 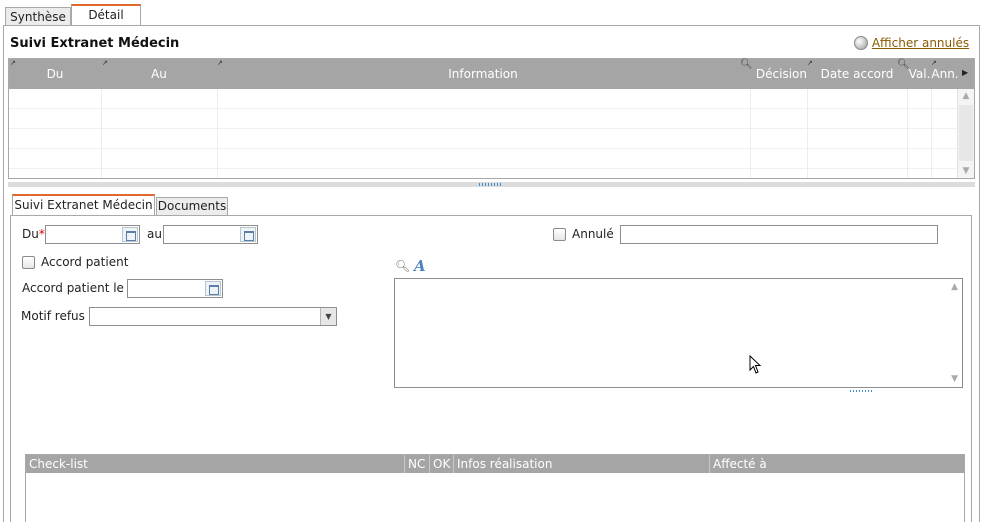 What do you see at coordinates (92, 234) in the screenshot?
I see `du-date-field` at bounding box center [92, 234].